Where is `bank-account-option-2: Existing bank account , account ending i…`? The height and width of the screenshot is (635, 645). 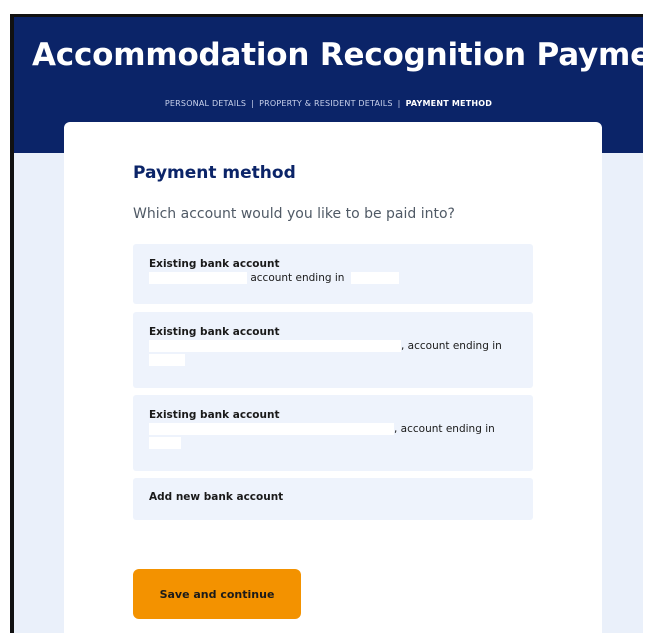 bank-account-option-2: Existing bank account , account ending i… is located at coordinates (333, 350).